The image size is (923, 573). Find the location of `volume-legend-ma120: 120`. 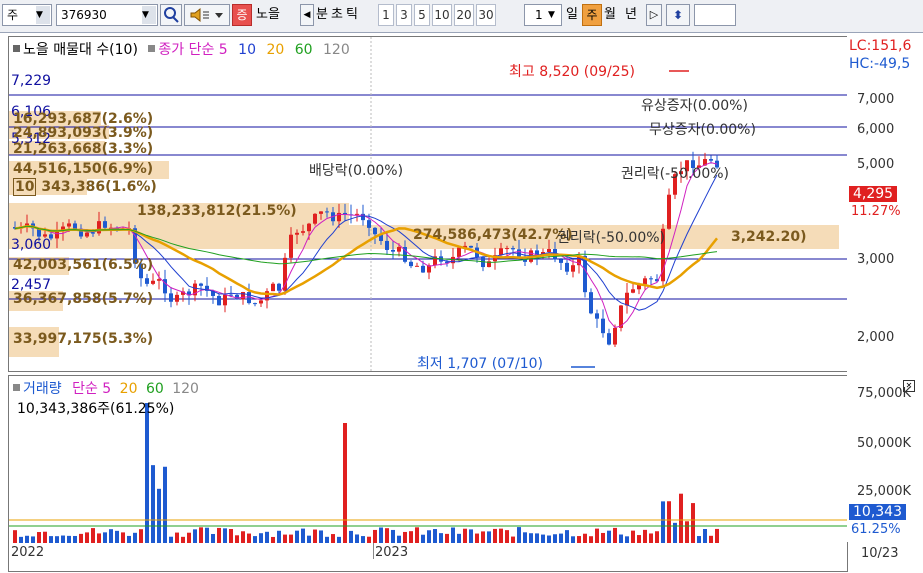

volume-legend-ma120: 120 is located at coordinates (185, 389).